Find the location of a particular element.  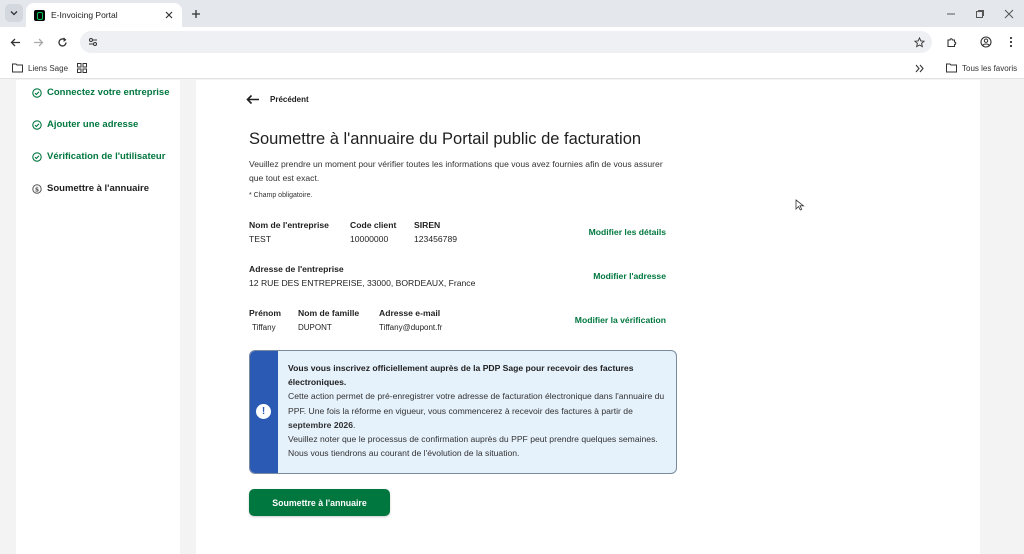

back-nav-button is located at coordinates (15, 42).